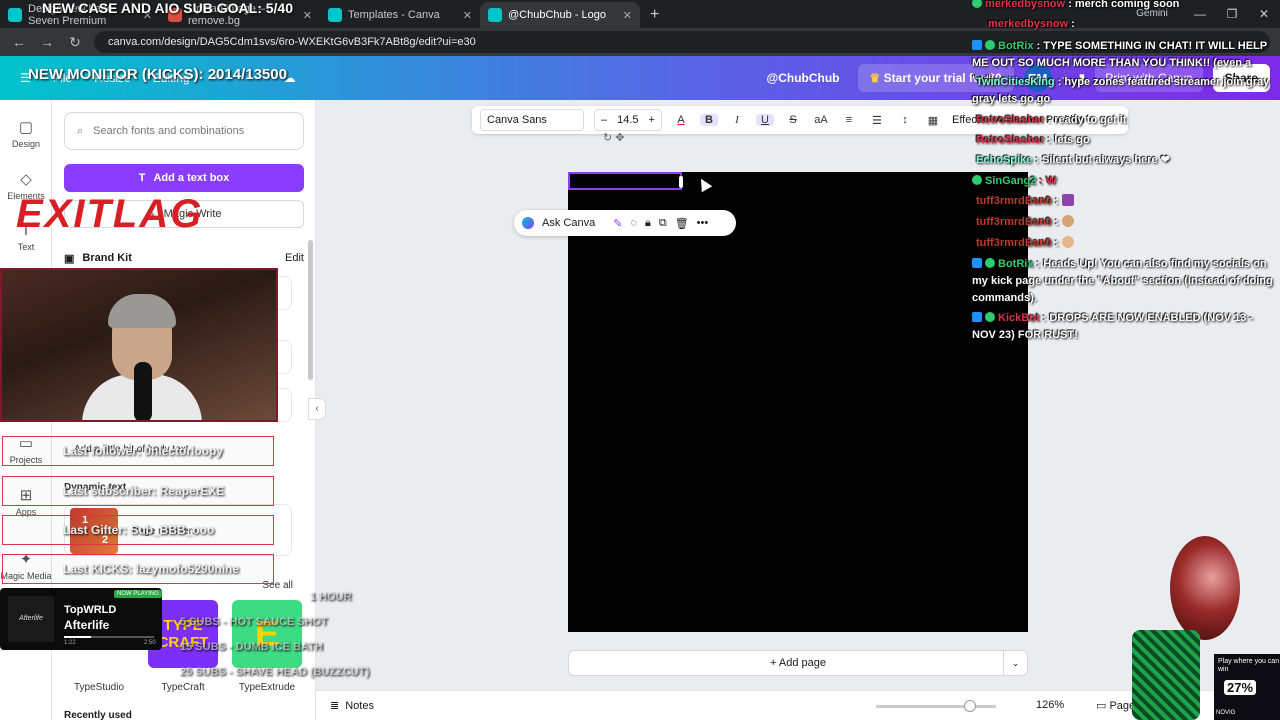 The width and height of the screenshot is (1280, 720). What do you see at coordinates (681, 182) in the screenshot?
I see `resize-handle` at bounding box center [681, 182].